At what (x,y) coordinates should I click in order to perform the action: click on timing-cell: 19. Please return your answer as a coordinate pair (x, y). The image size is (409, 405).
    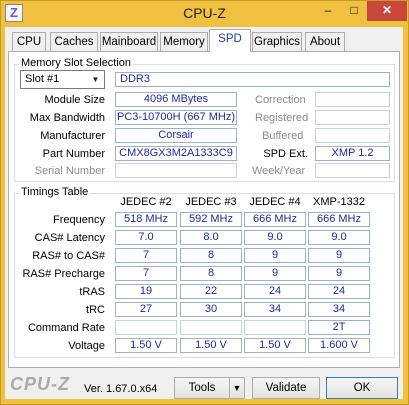
    Looking at the image, I should click on (146, 291).